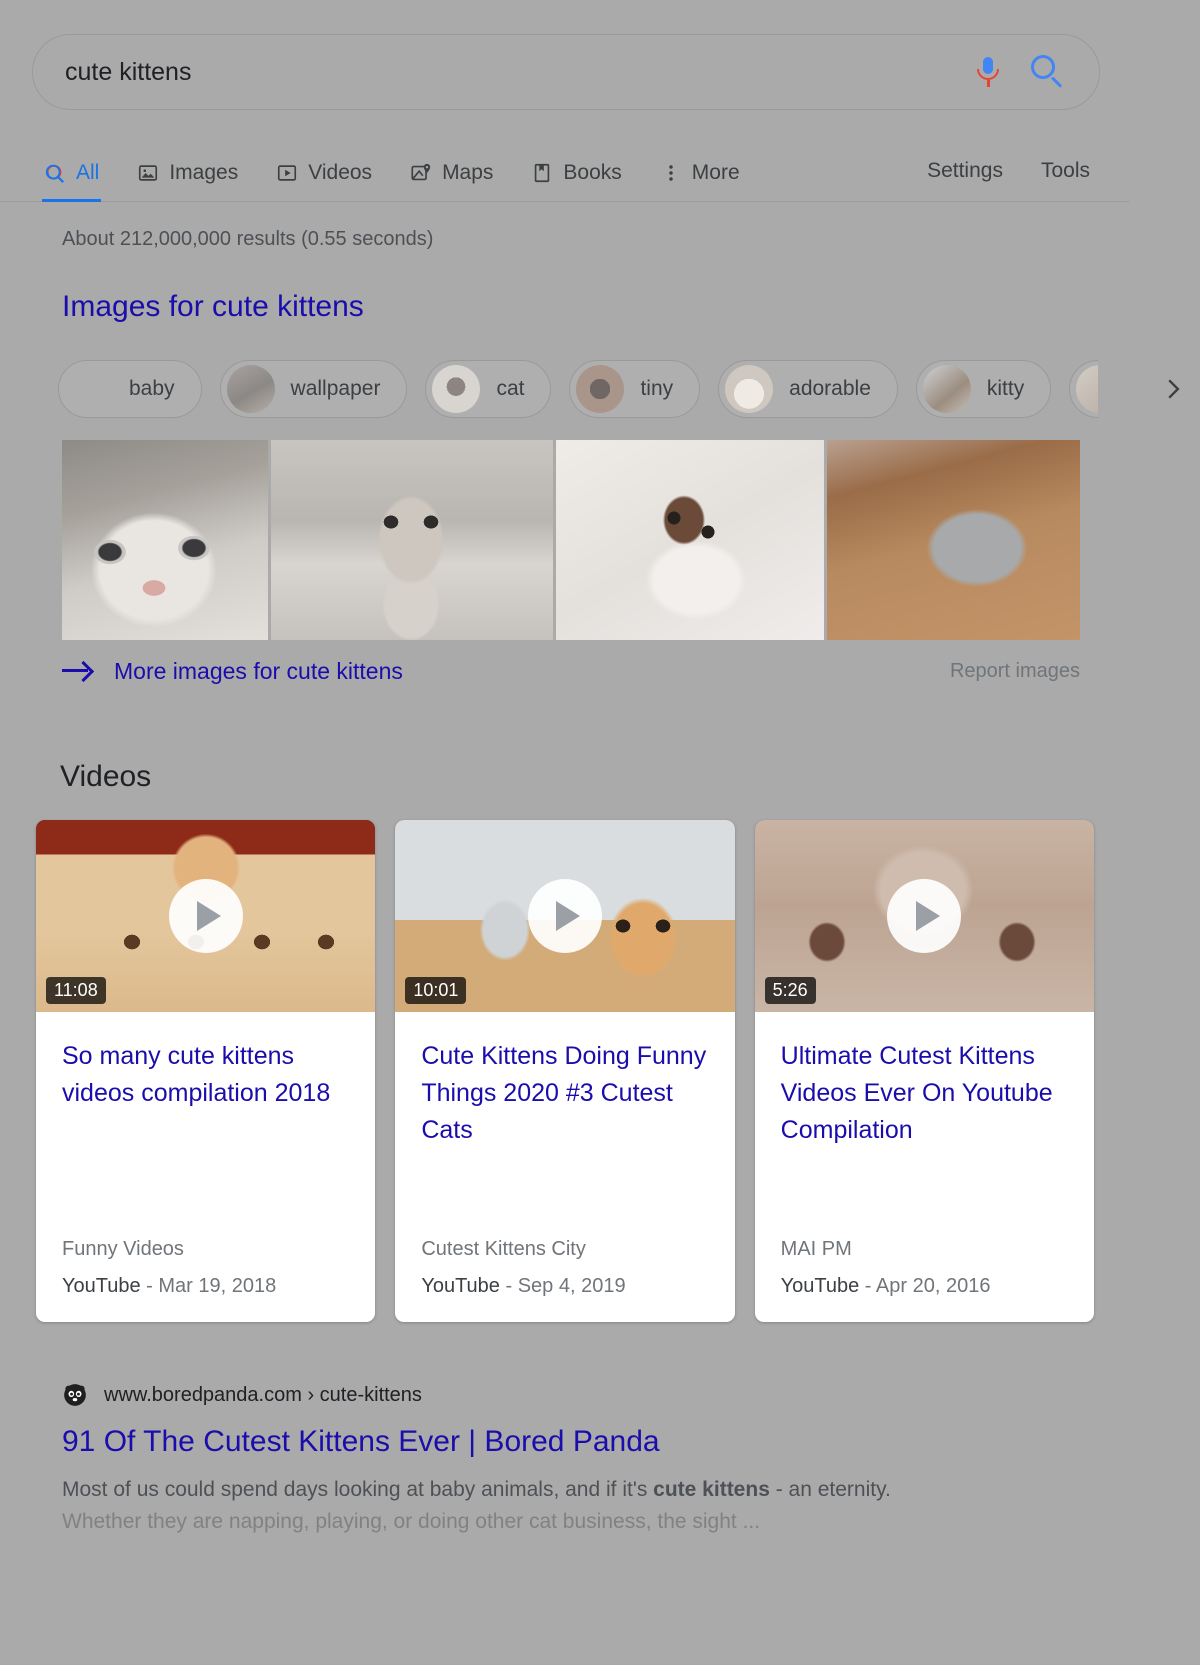  Describe the element at coordinates (258, 670) in the screenshot. I see `more-images-label: More images for cute kittens` at that location.